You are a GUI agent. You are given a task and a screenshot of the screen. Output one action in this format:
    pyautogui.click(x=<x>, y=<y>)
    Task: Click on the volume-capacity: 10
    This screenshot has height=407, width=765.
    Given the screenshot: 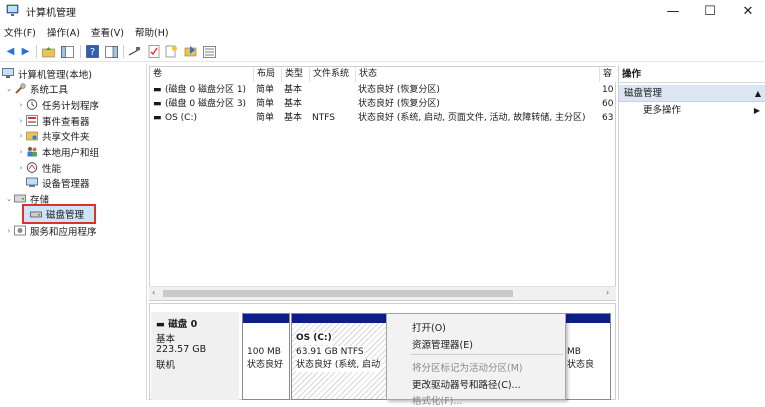 What is the action you would take?
    pyautogui.click(x=608, y=90)
    